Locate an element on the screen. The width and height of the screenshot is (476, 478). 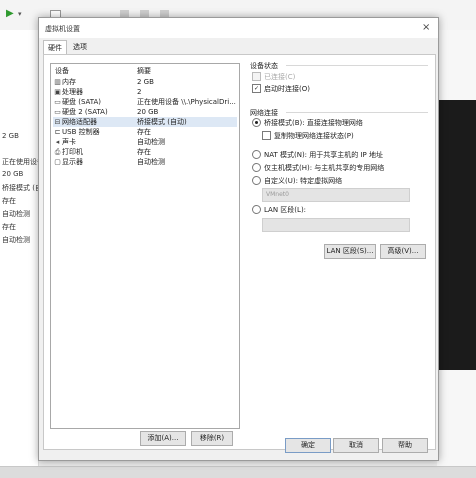
device-row: ▢显示器 自动检测 is located at coordinates (145, 162).